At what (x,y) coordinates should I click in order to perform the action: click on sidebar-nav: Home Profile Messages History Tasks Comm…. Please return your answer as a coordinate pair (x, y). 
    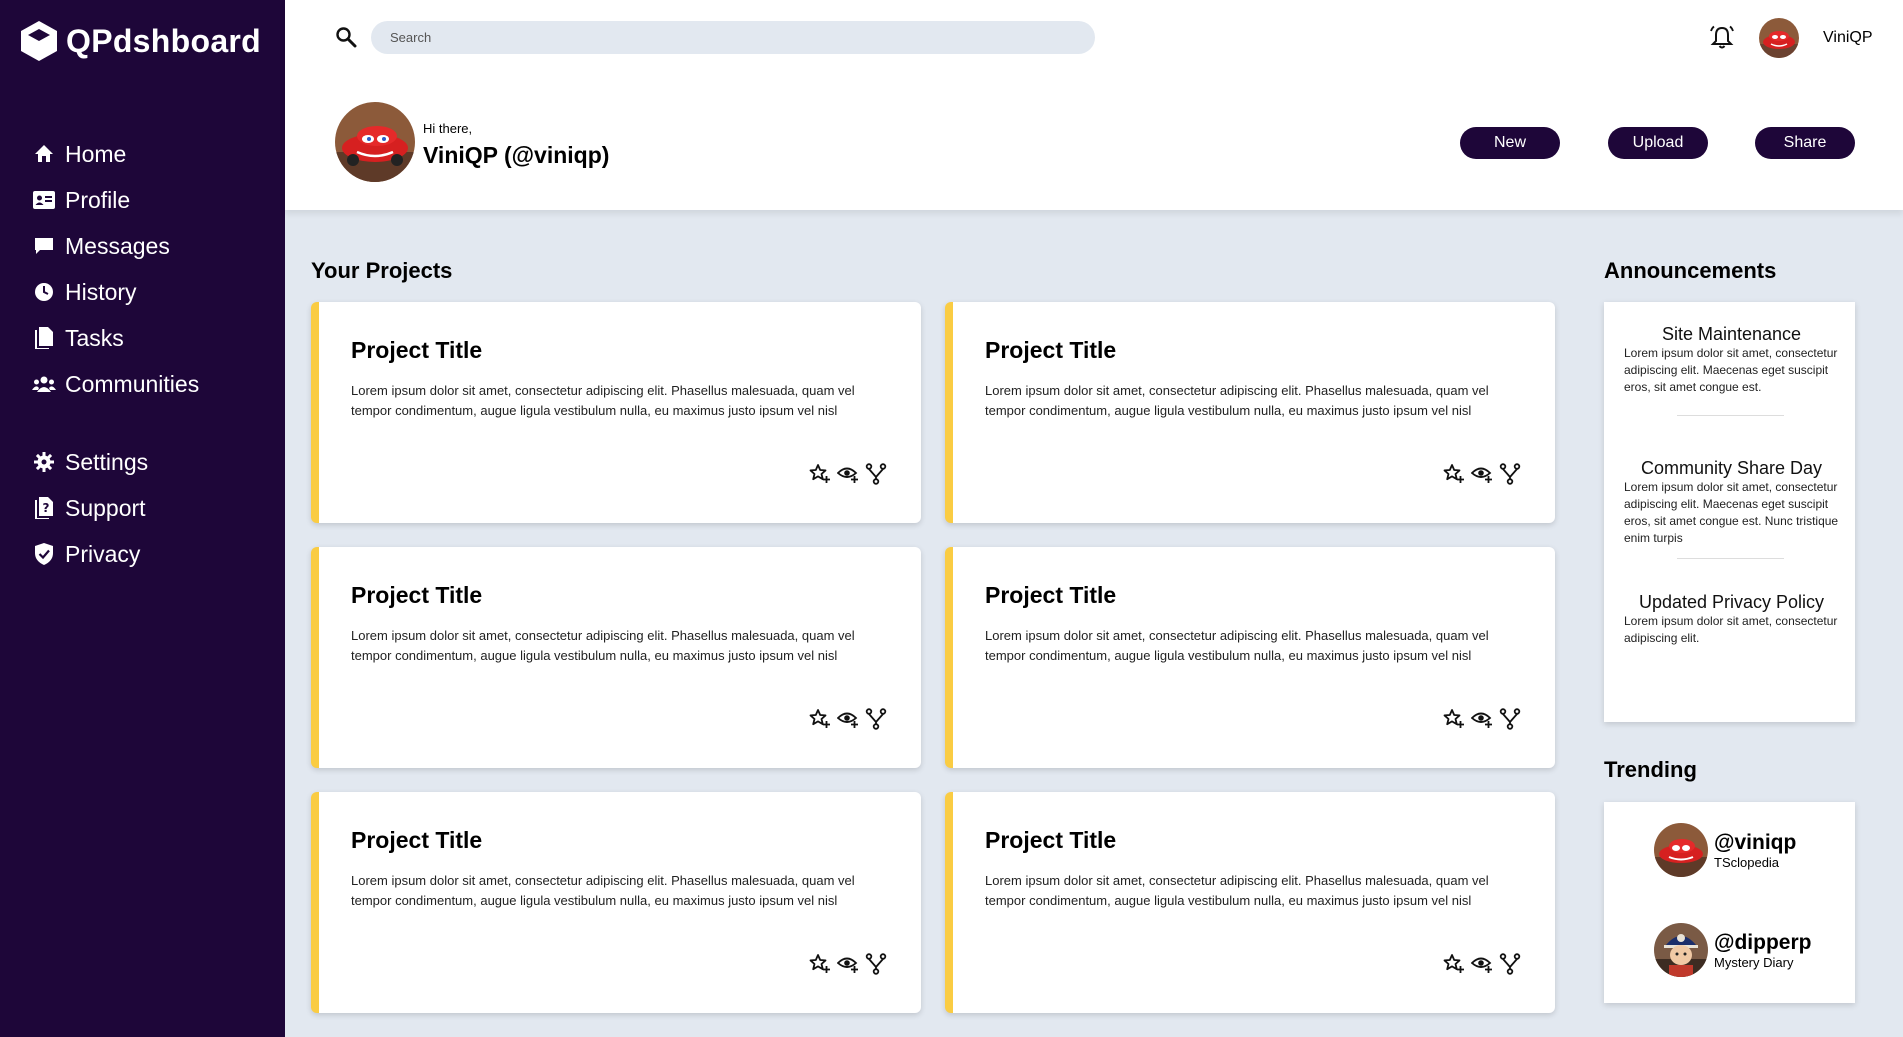
    Looking at the image, I should click on (115, 354).